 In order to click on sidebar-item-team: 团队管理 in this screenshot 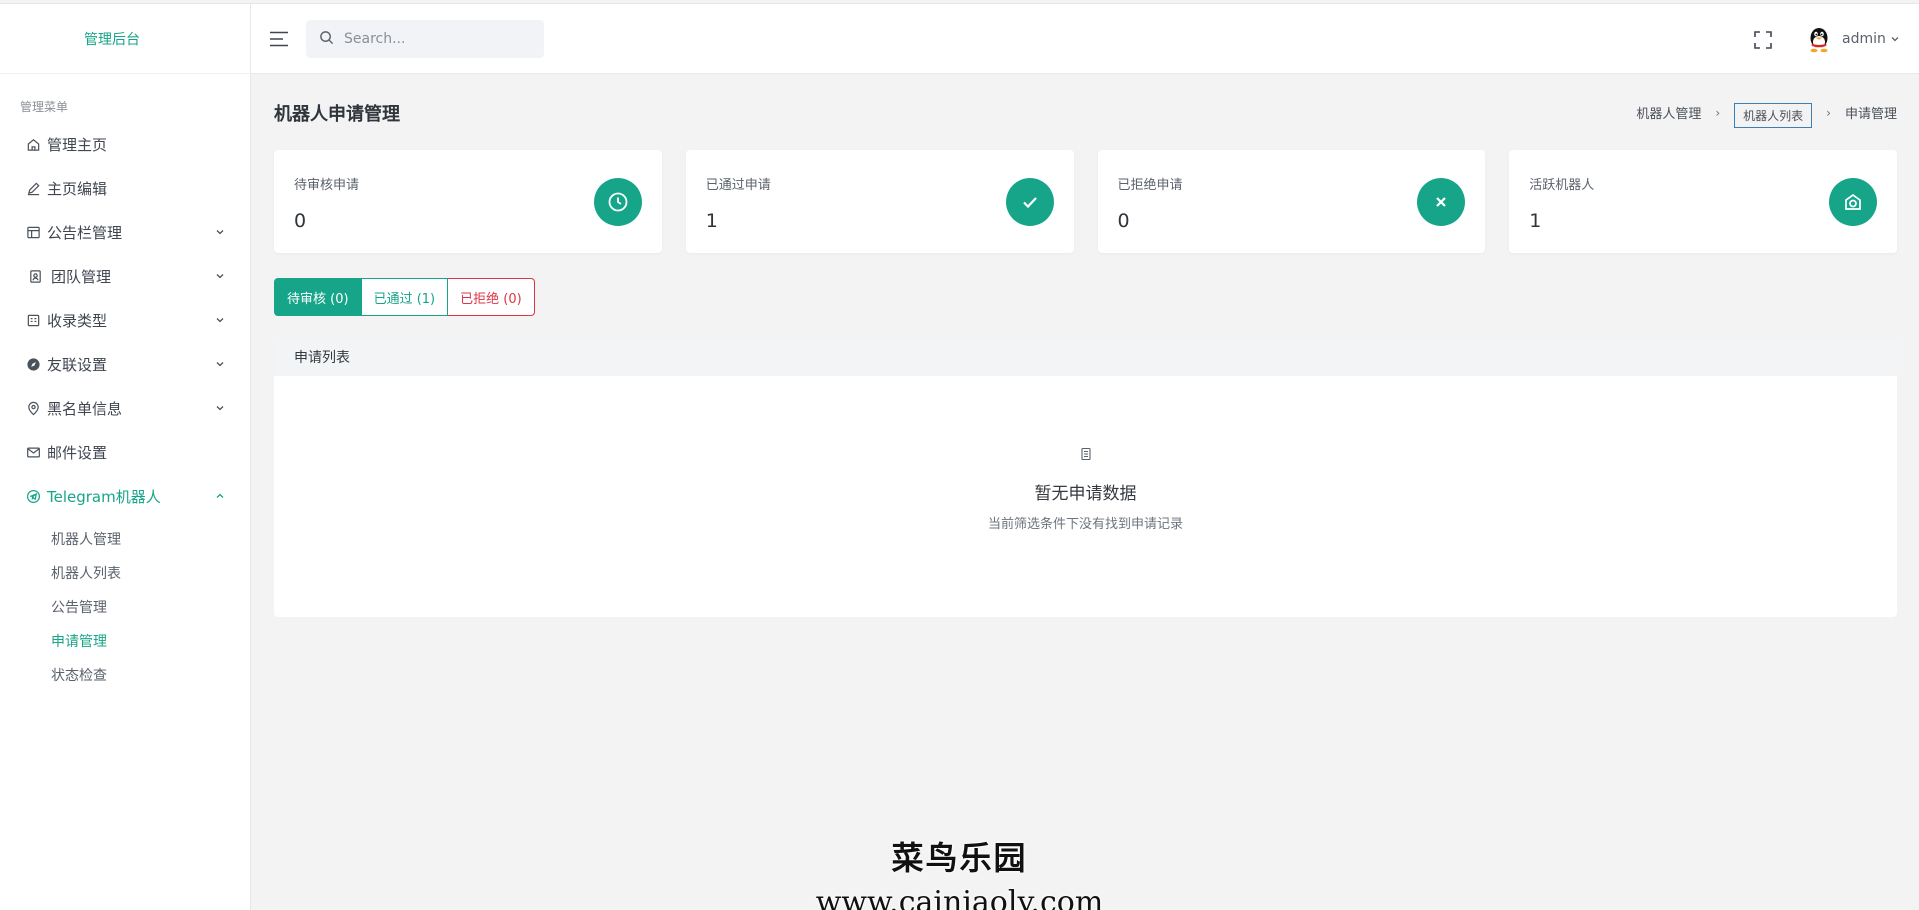, I will do `click(125, 276)`.